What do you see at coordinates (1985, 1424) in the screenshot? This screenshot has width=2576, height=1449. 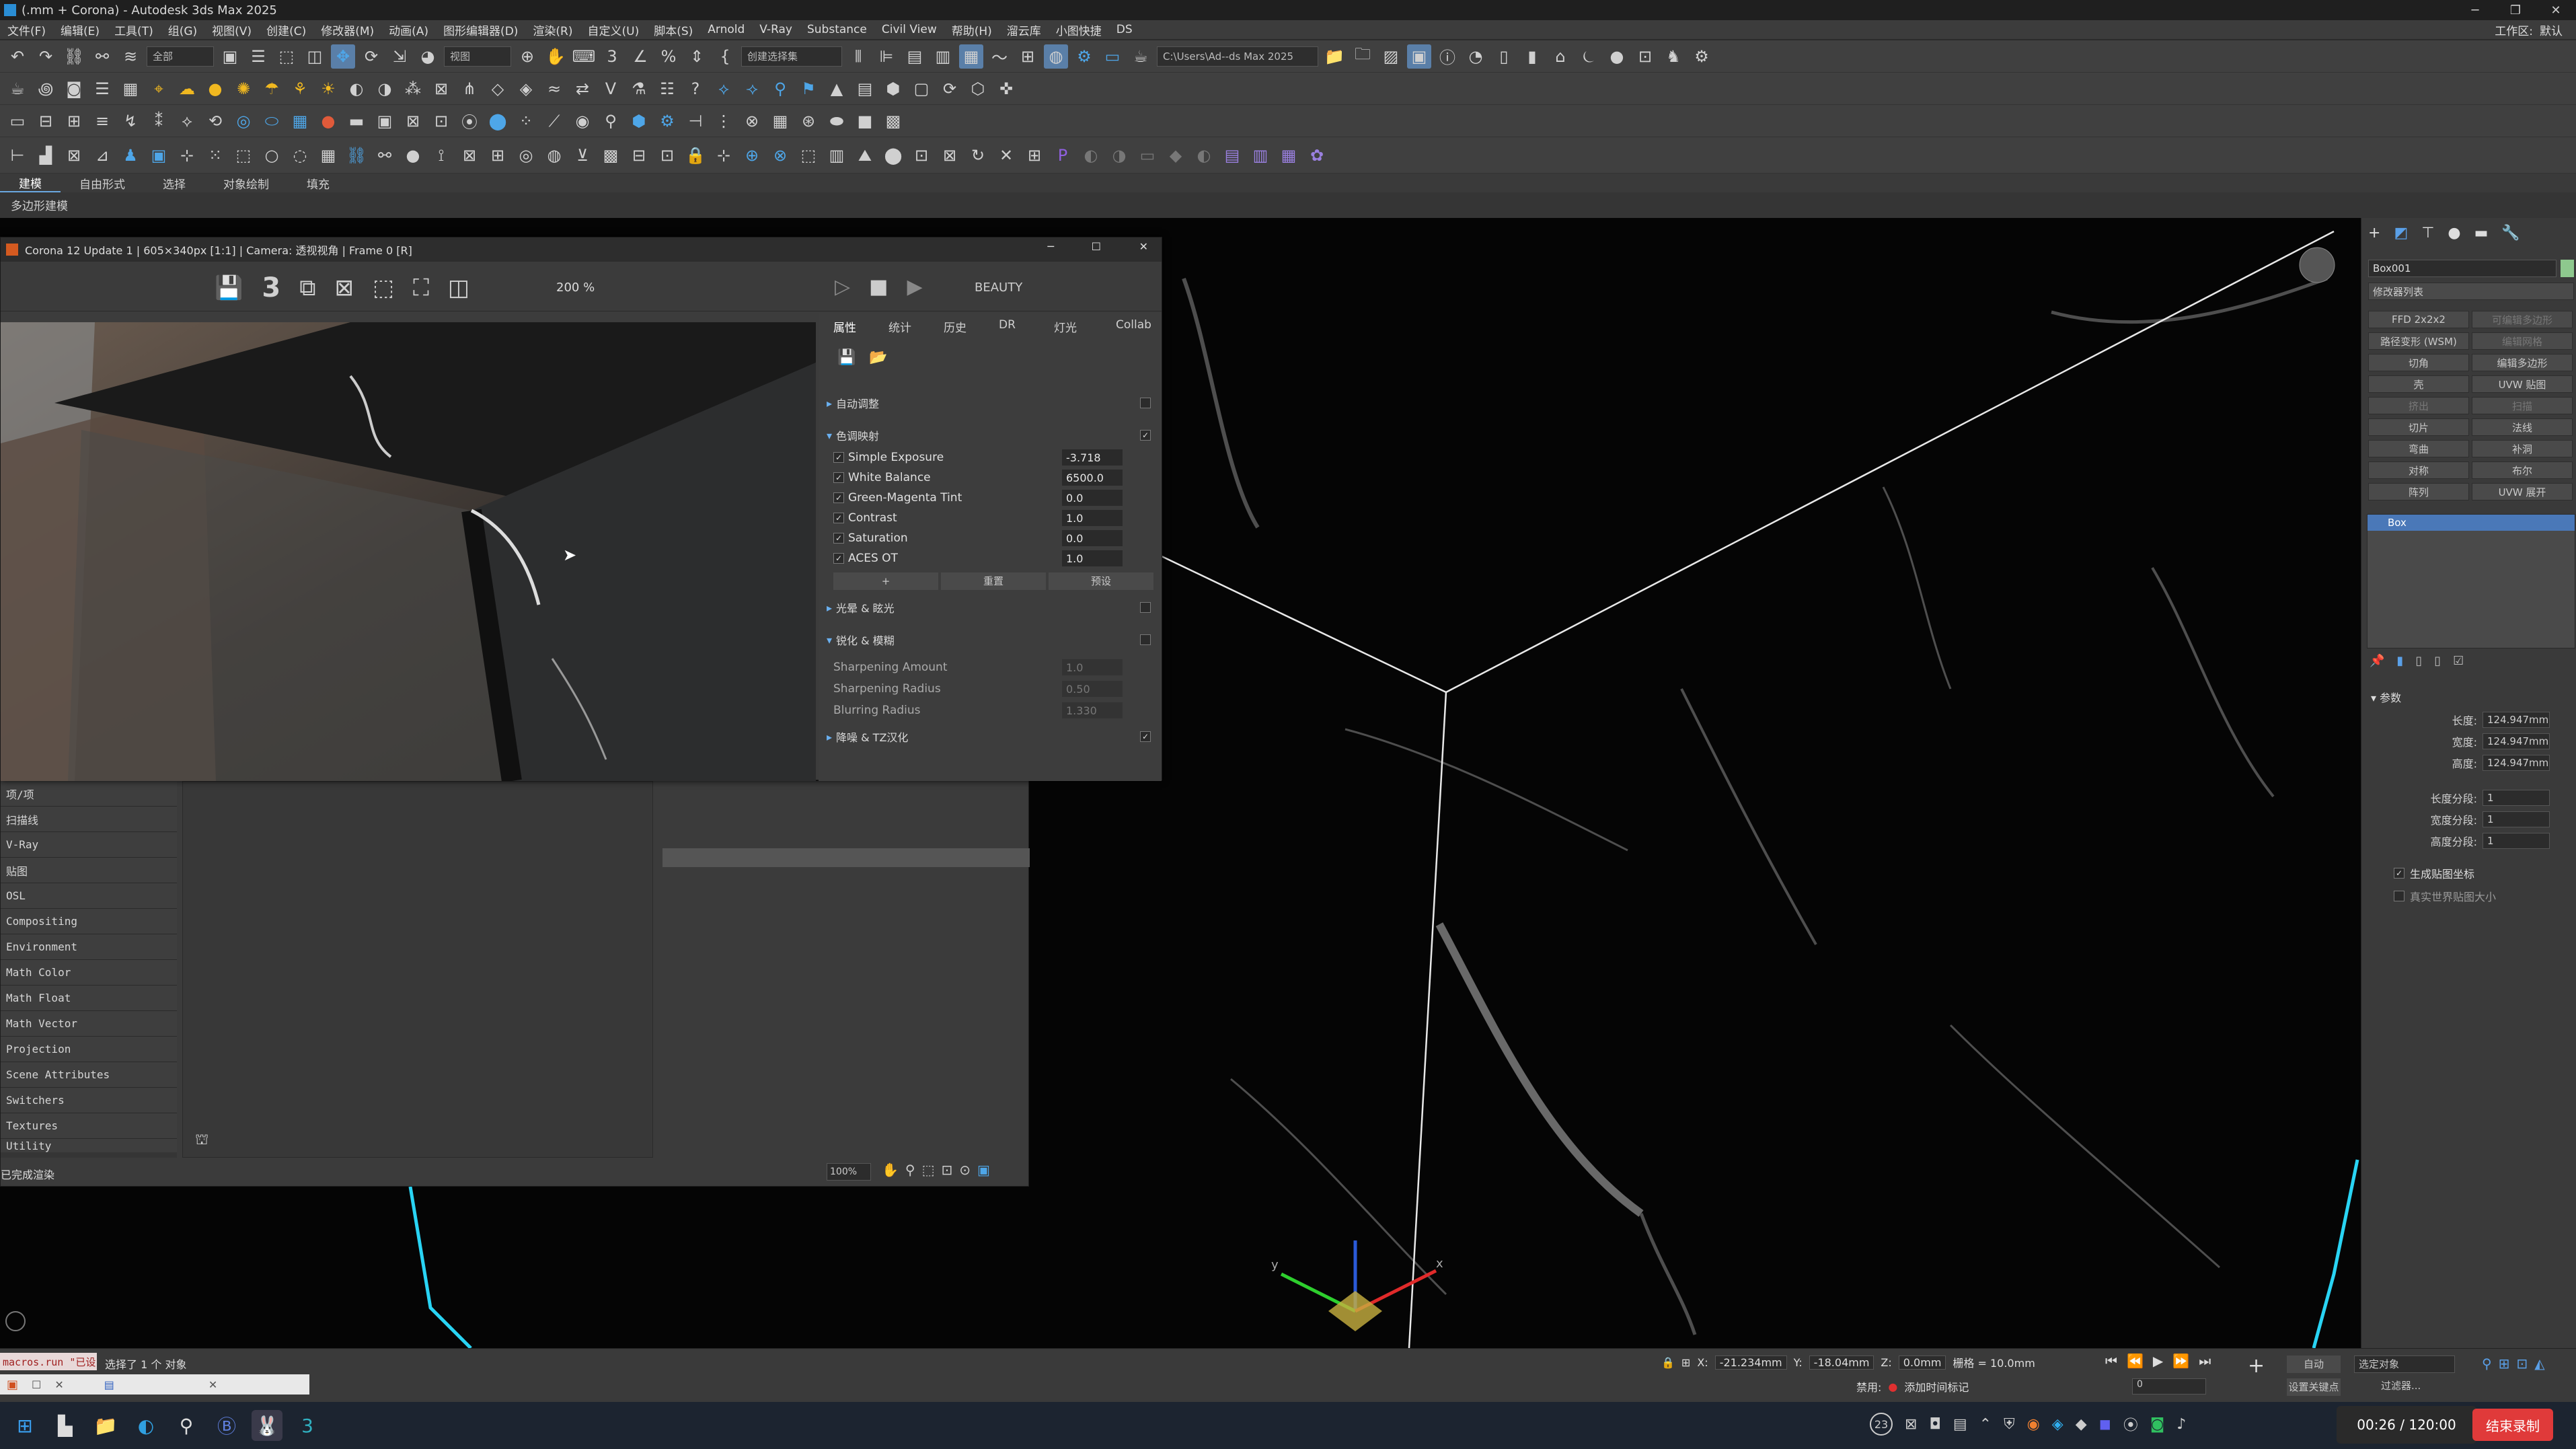 I see `tray-chevron-icon: ⌃` at bounding box center [1985, 1424].